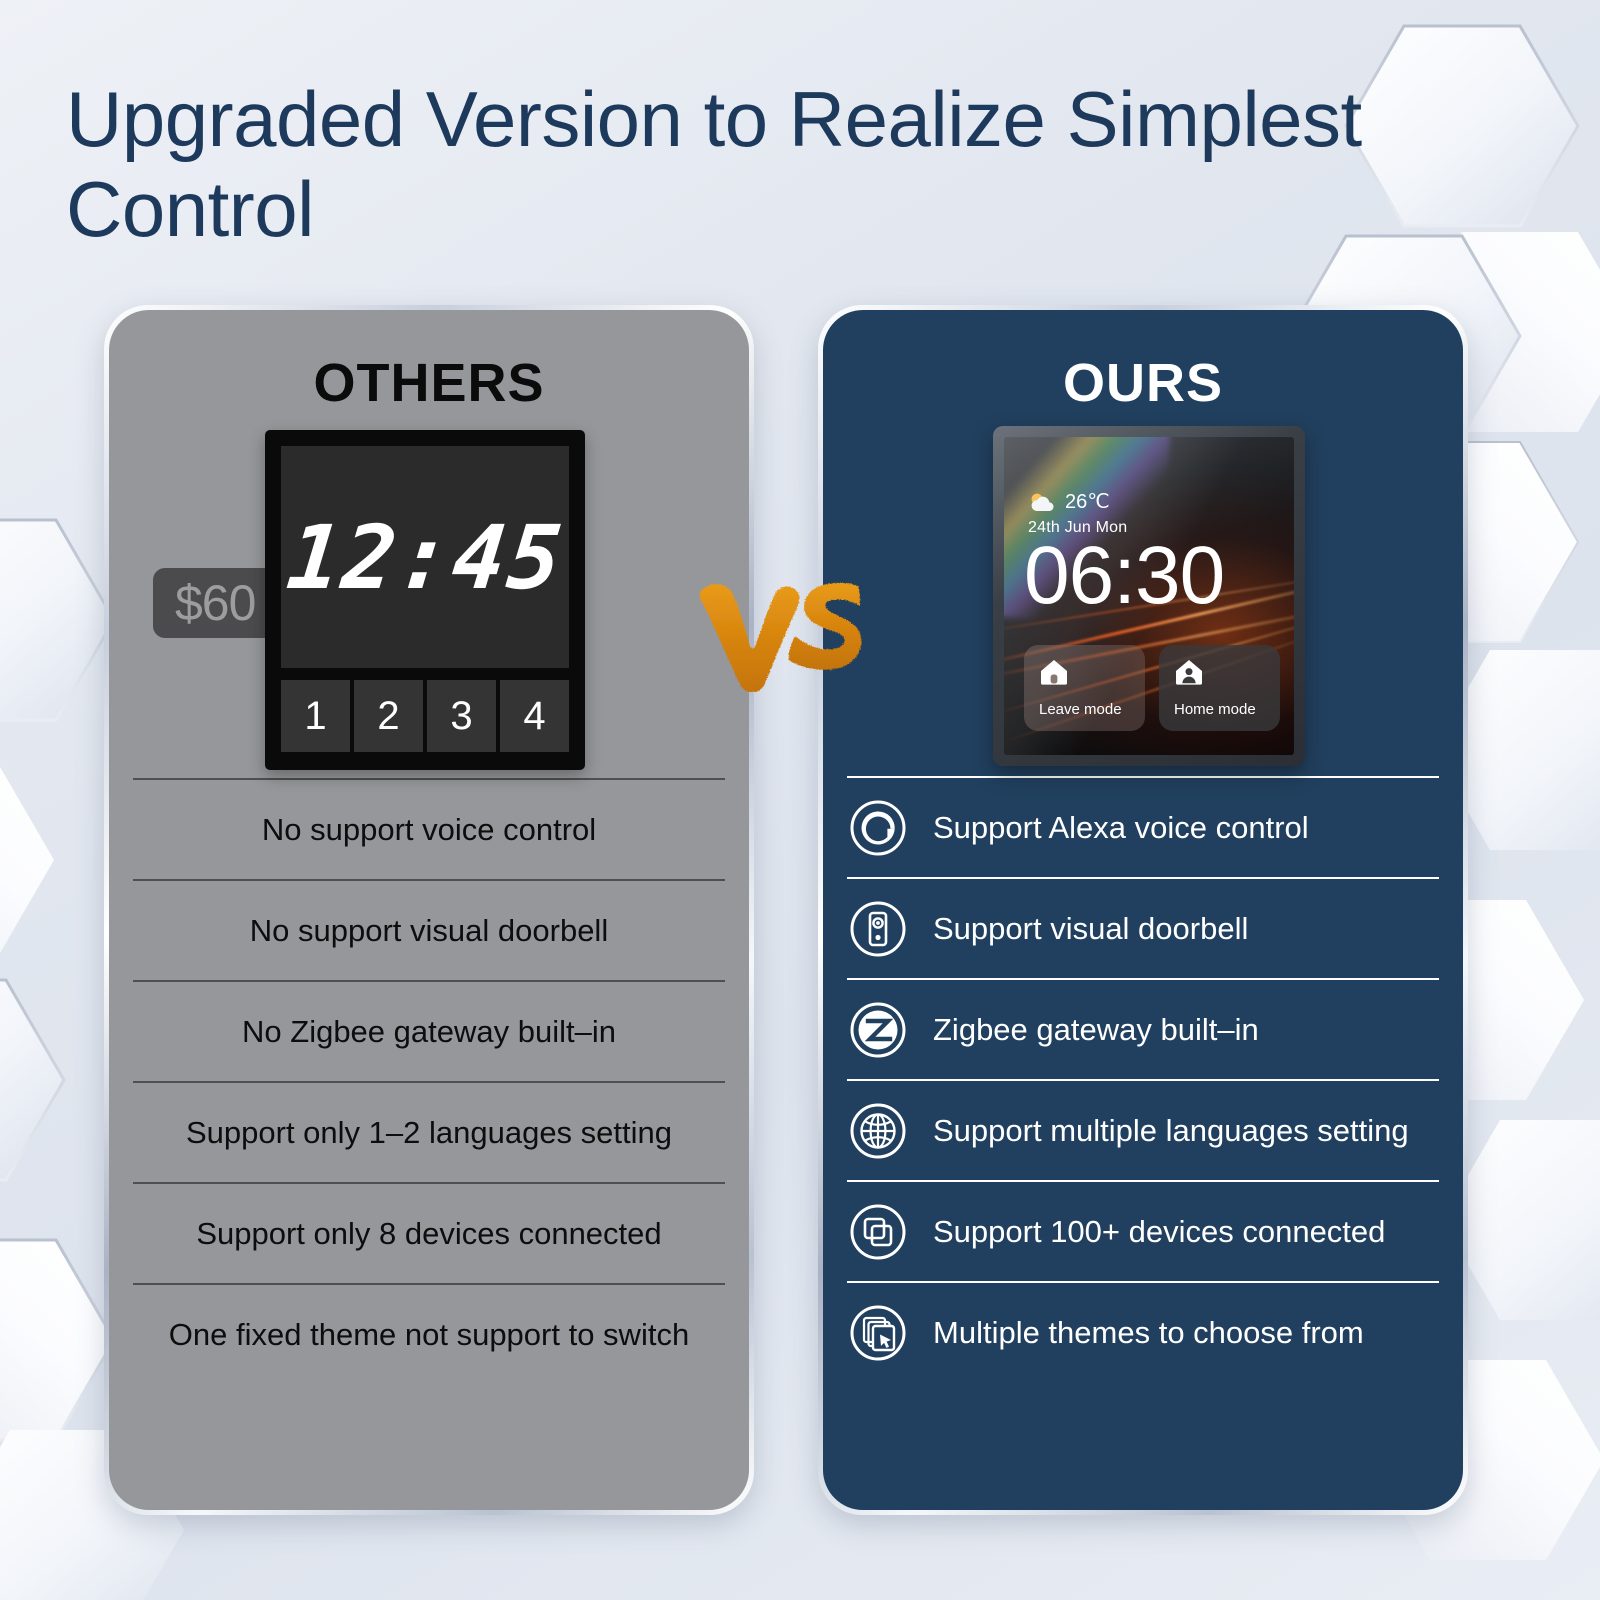 The height and width of the screenshot is (1600, 1600). I want to click on others-feature-row: No support visual doorbell, so click(429, 929).